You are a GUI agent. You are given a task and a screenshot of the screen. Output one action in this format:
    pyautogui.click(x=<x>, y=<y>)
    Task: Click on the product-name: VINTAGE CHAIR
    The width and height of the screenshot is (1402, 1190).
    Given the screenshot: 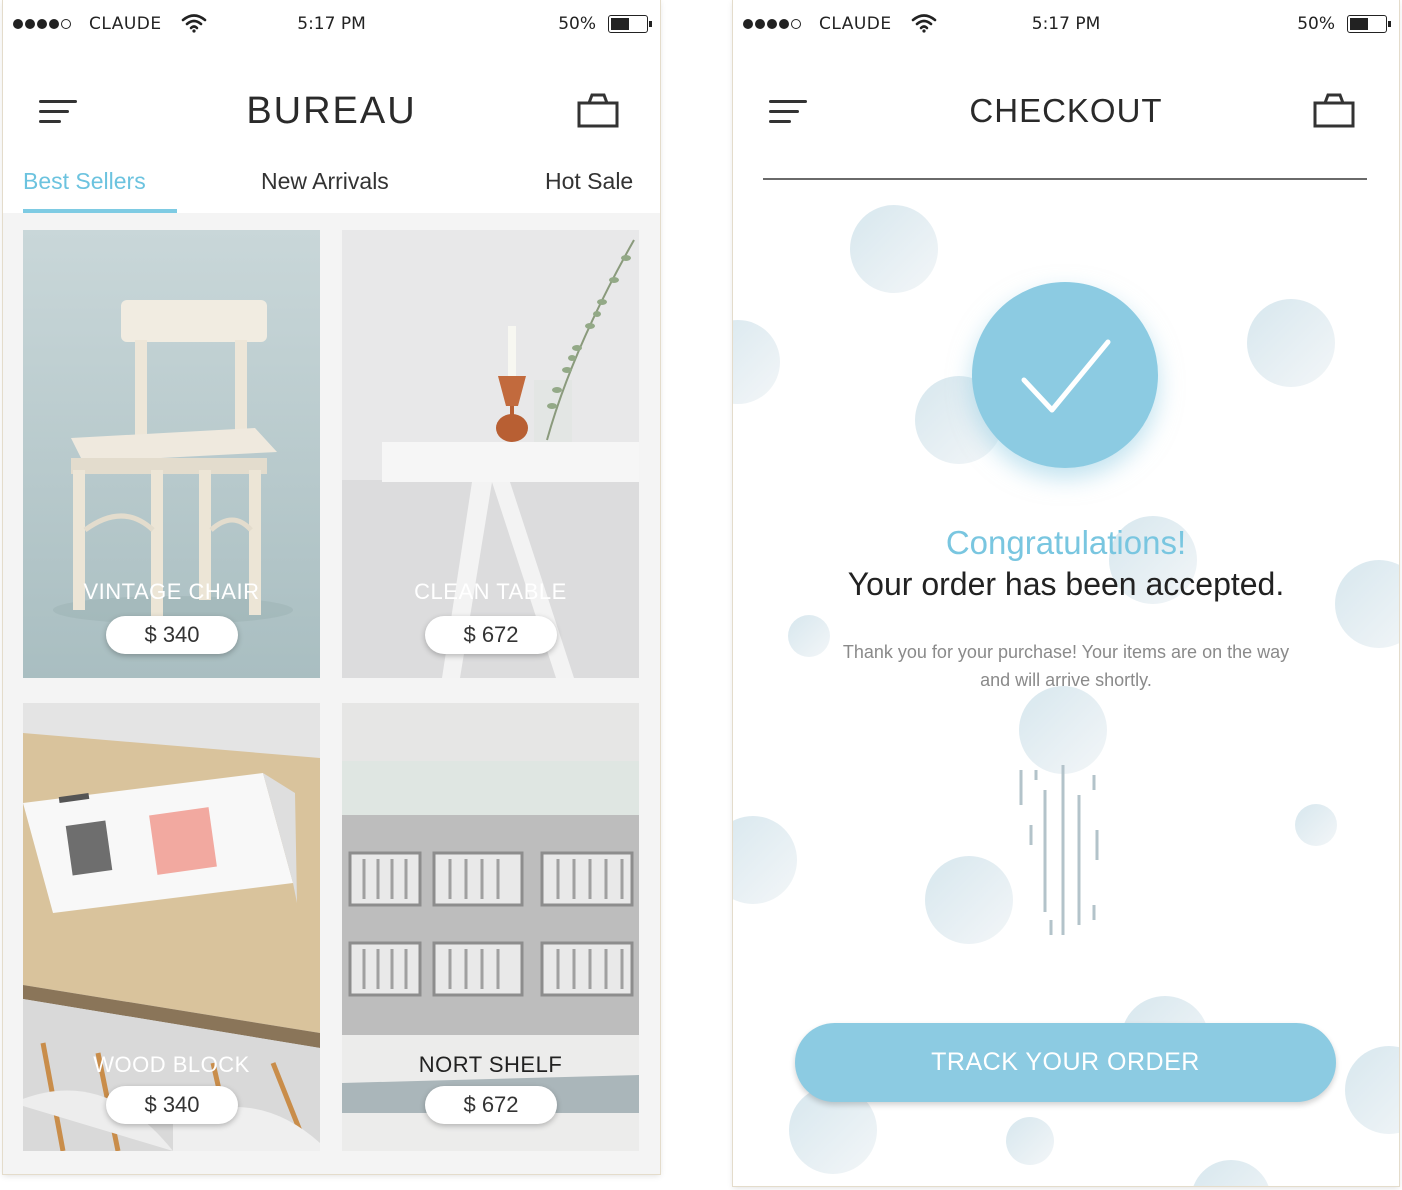 What is the action you would take?
    pyautogui.click(x=171, y=591)
    